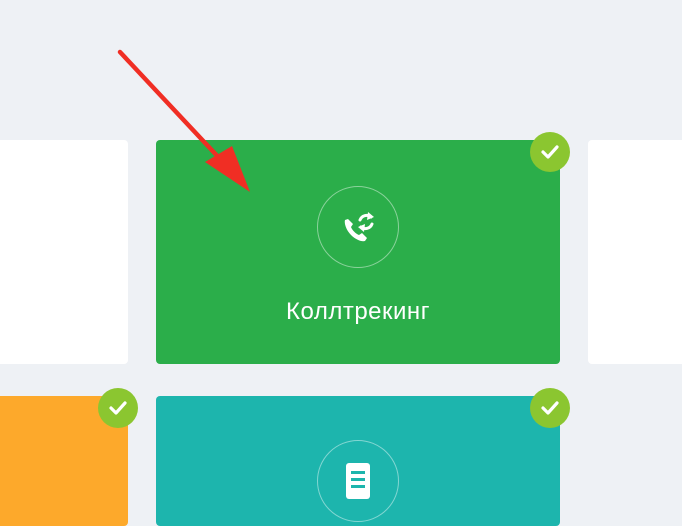 The width and height of the screenshot is (682, 526). Describe the element at coordinates (183, 120) in the screenshot. I see `annotation-arrow` at that location.